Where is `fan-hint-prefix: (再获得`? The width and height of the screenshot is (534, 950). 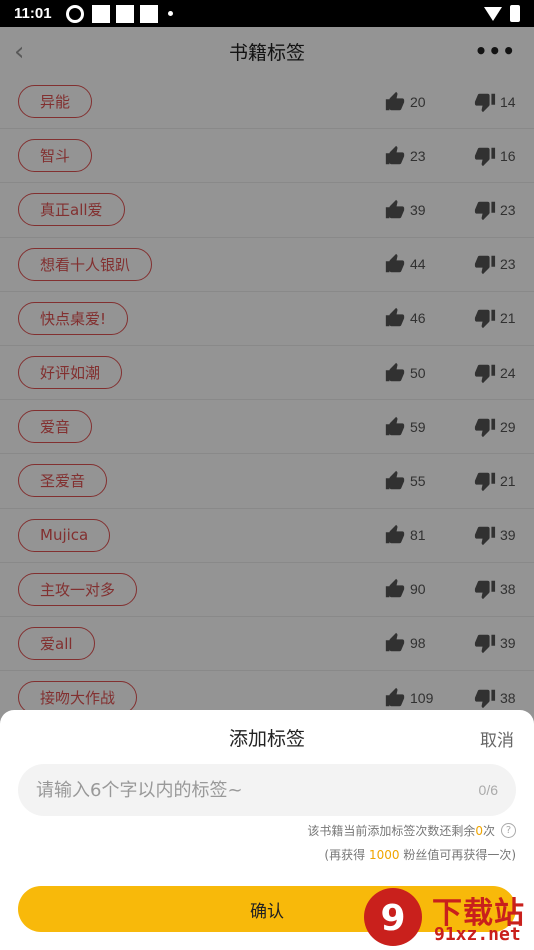
fan-hint-prefix: (再获得 is located at coordinates (345, 855).